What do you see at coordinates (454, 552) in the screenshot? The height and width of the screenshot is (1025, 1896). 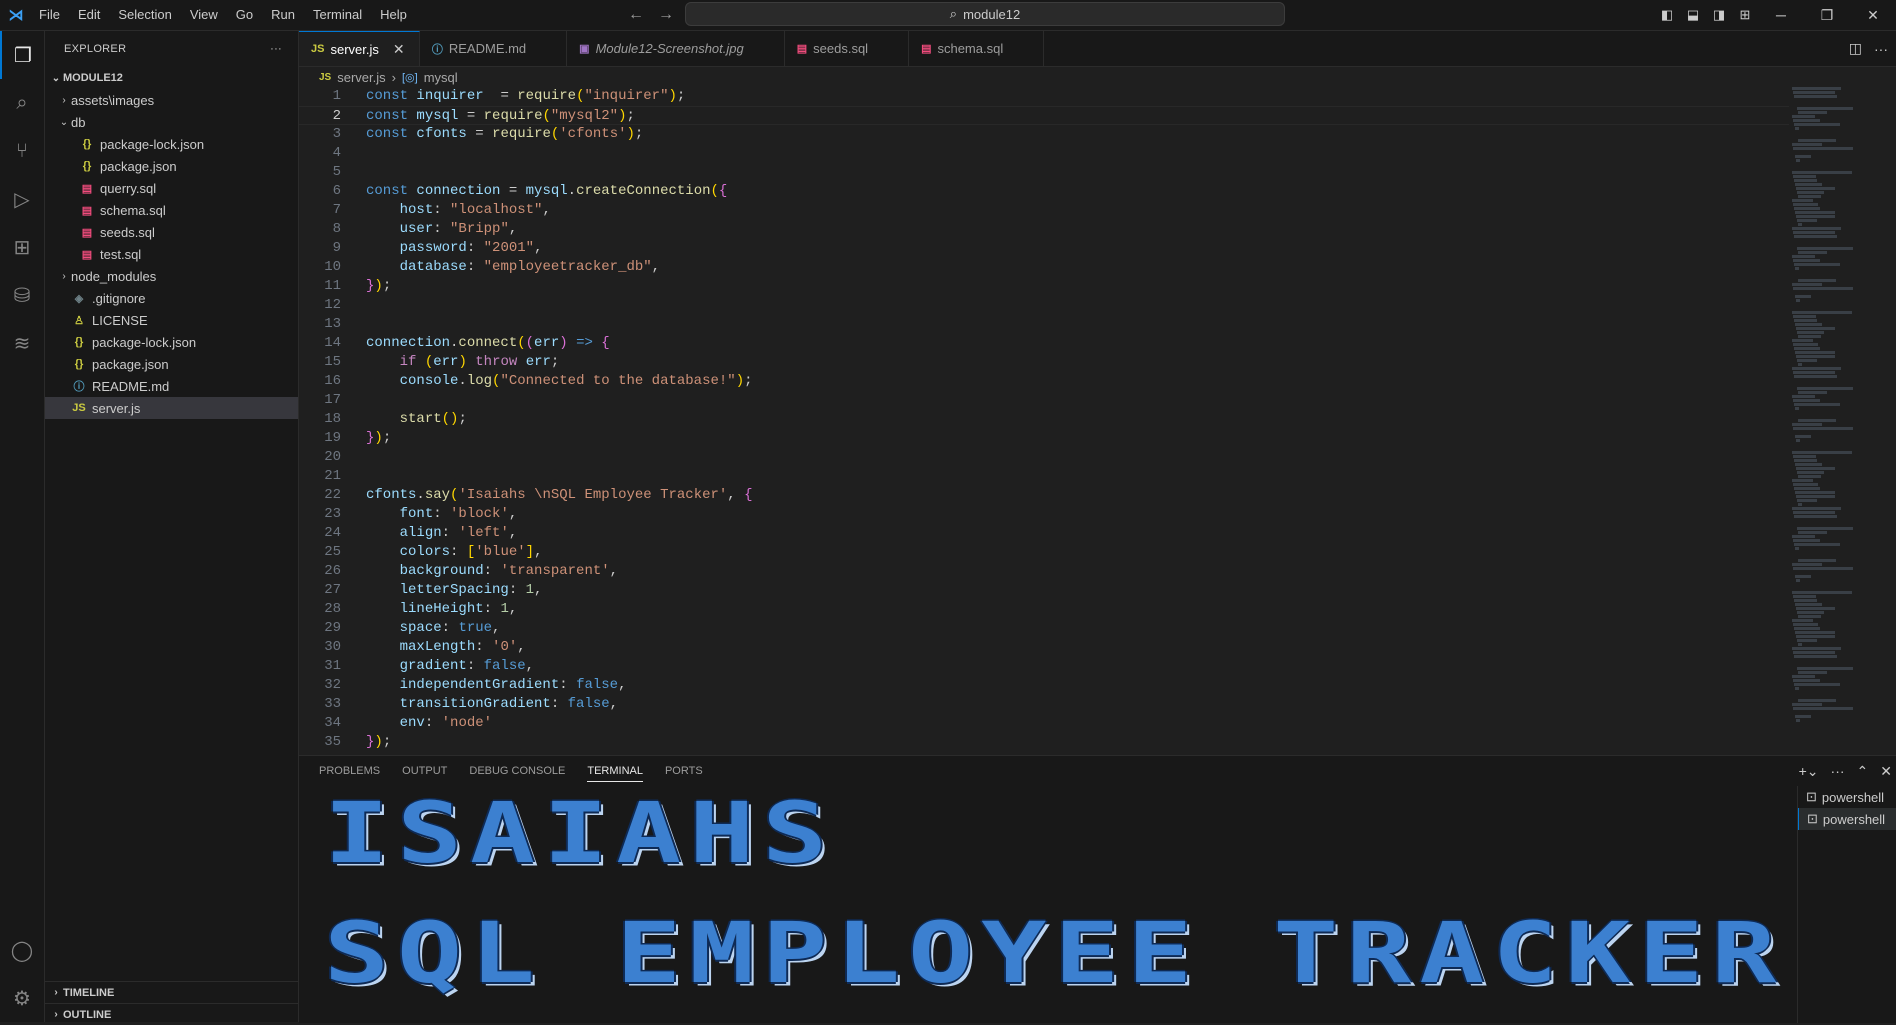 I see `code-text: colors: ['blue'],` at bounding box center [454, 552].